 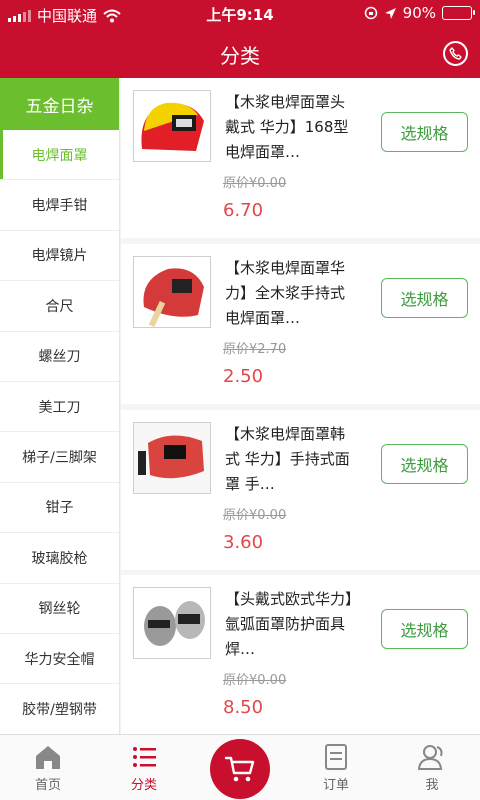 I want to click on orientation-lock-icon, so click(x=370, y=13).